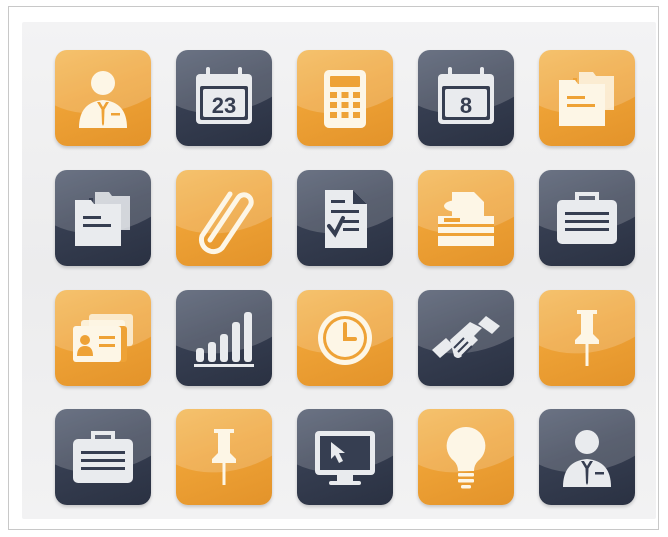 The height and width of the screenshot is (537, 668). I want to click on light-bulb-icon, so click(466, 457).